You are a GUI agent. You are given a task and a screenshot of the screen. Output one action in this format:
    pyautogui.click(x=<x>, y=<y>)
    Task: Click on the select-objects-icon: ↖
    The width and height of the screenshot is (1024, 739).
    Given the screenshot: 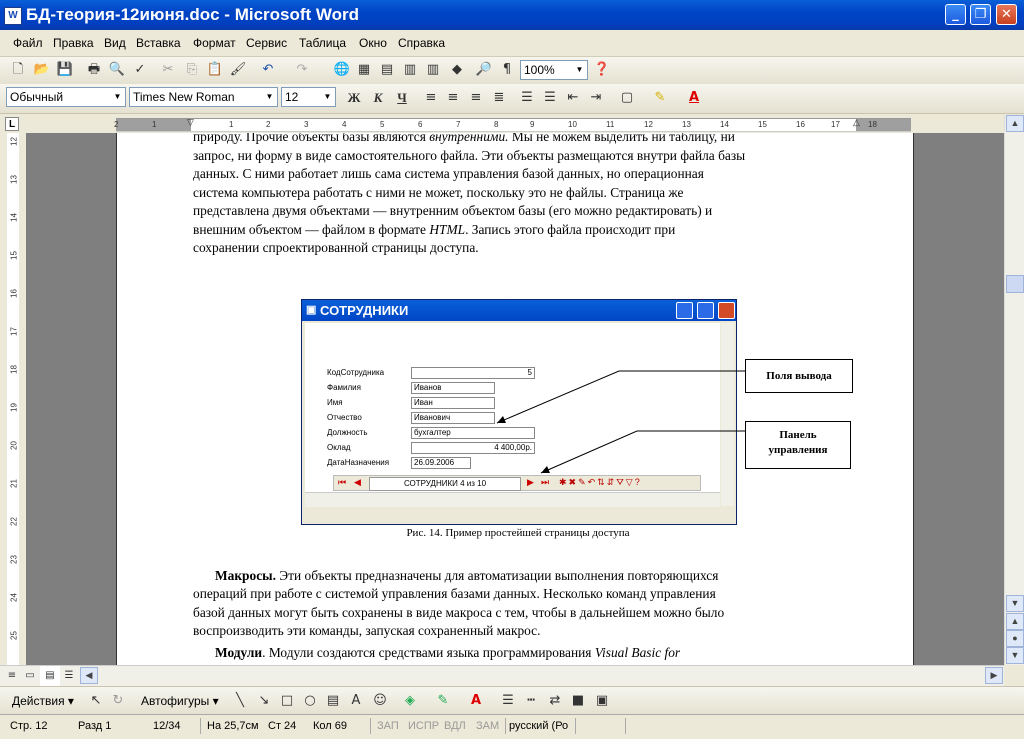 What is the action you would take?
    pyautogui.click(x=96, y=701)
    